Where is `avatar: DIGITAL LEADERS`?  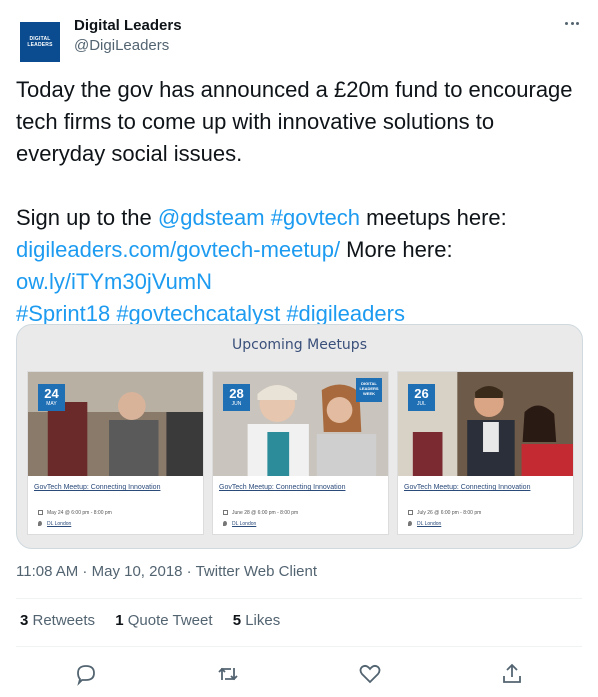 avatar: DIGITAL LEADERS is located at coordinates (40, 42).